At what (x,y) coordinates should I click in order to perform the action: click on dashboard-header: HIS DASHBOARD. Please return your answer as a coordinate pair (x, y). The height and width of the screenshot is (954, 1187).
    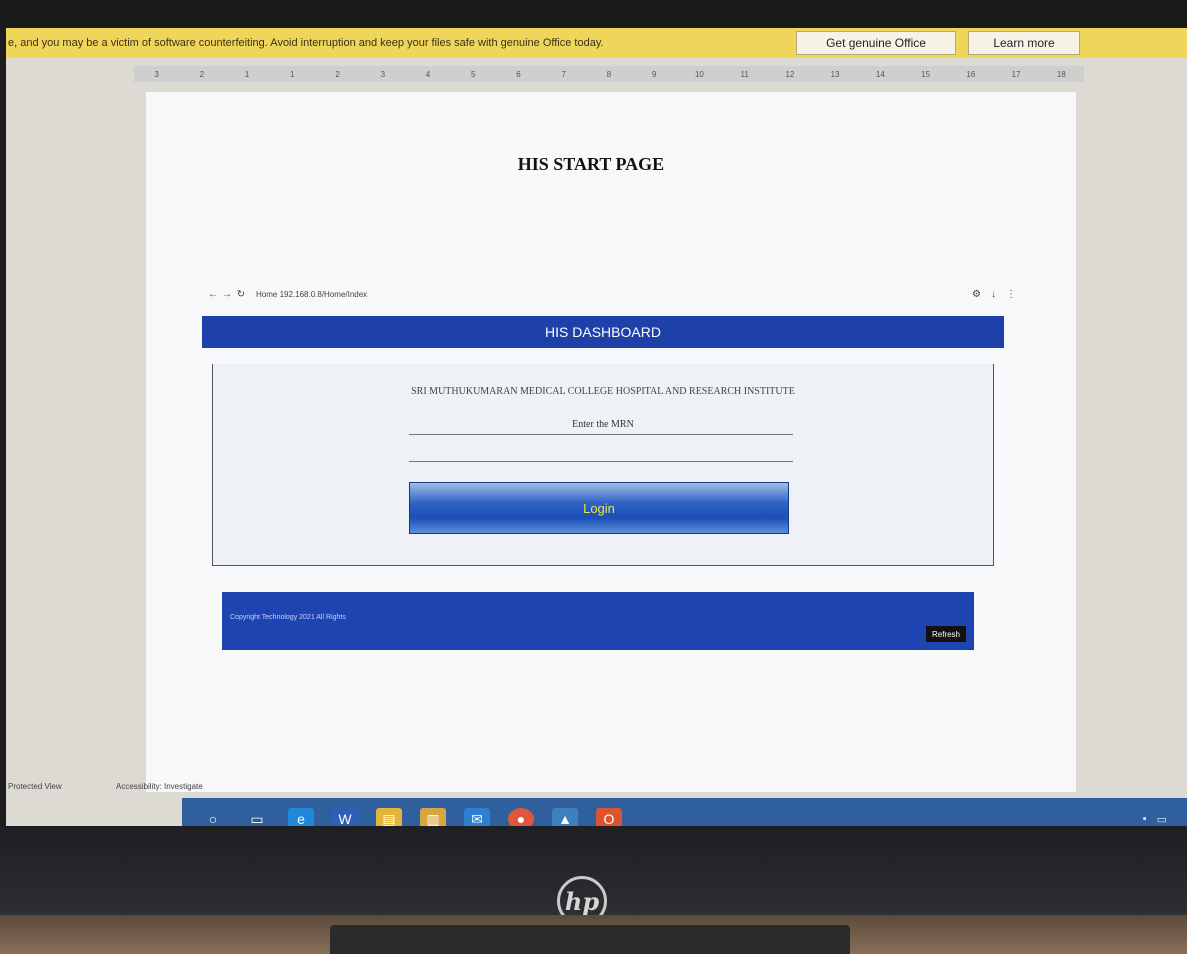
    Looking at the image, I should click on (603, 332).